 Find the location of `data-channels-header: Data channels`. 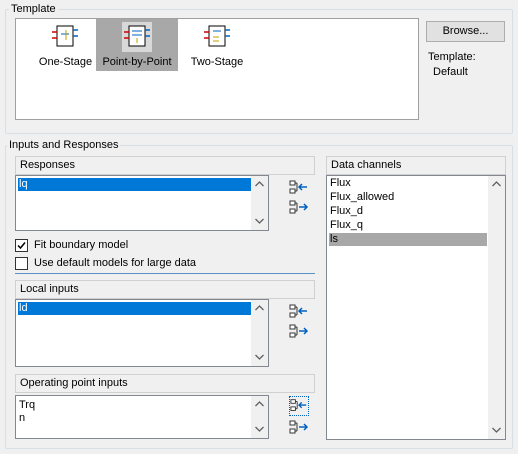

data-channels-header: Data channels is located at coordinates (416, 165).